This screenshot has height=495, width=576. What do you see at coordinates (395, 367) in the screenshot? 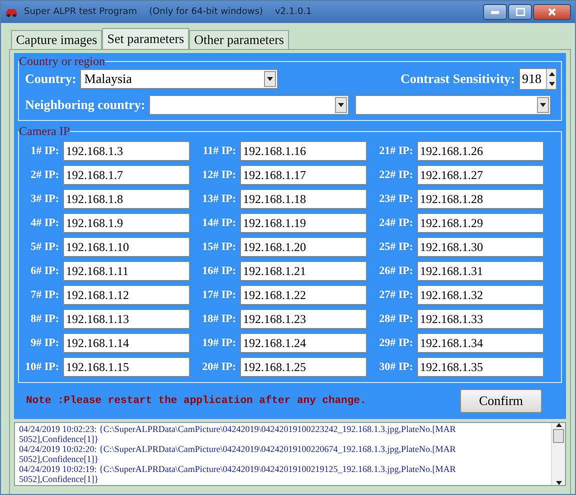
I see `ip-label: 30# IP:` at bounding box center [395, 367].